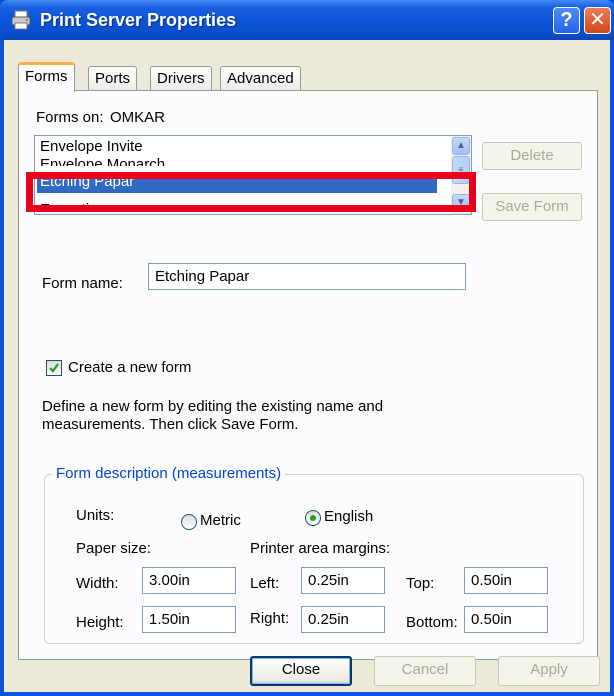 The height and width of the screenshot is (696, 614). I want to click on create-new-form-label: Create a new form, so click(130, 367).